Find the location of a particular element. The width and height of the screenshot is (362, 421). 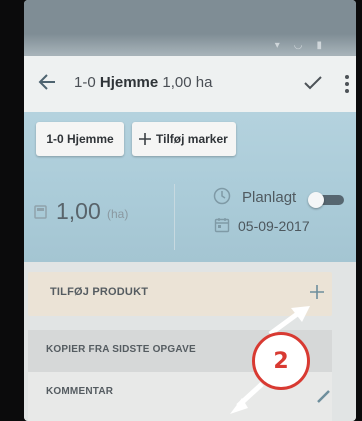

field-chip: 1-0 Hjemme is located at coordinates (80, 139).